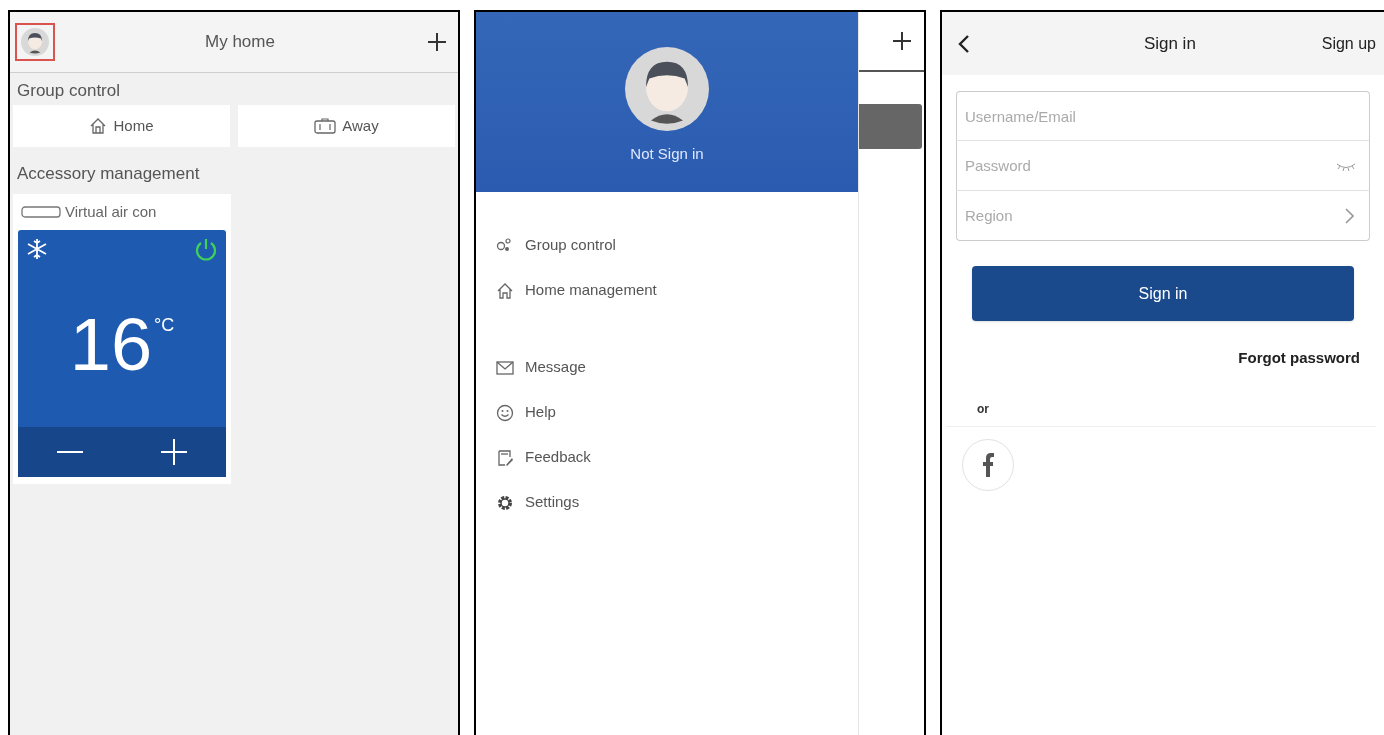 The height and width of the screenshot is (735, 1384). I want to click on section-heading: Accessory management, so click(108, 174).